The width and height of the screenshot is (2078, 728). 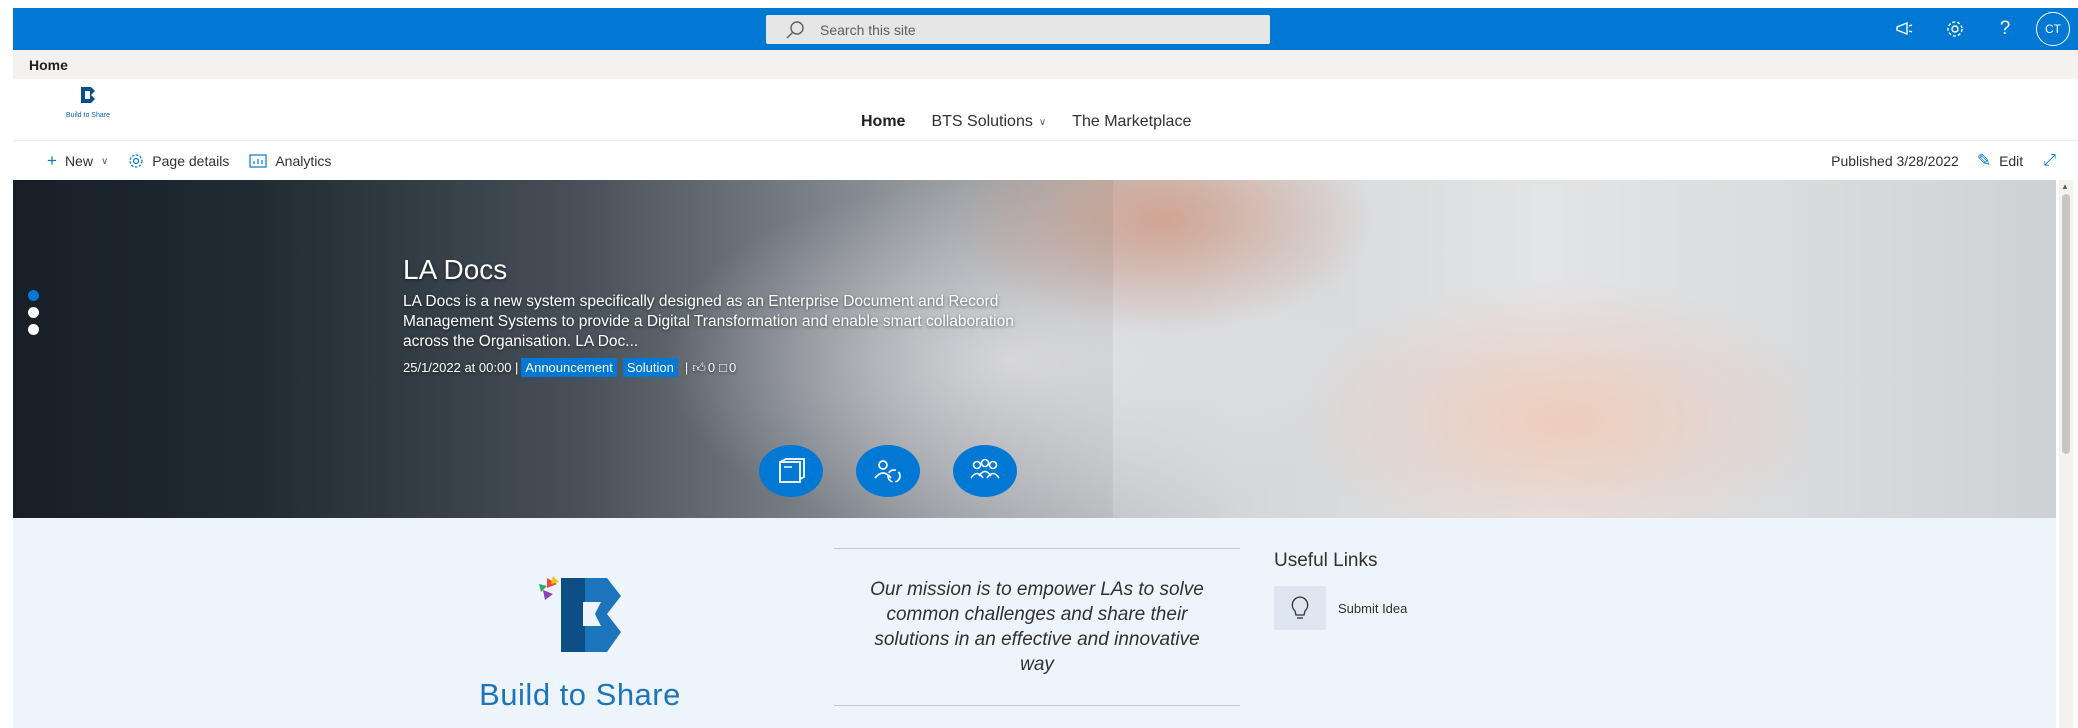 I want to click on logo-wordmark: Build to Share, so click(x=580, y=694).